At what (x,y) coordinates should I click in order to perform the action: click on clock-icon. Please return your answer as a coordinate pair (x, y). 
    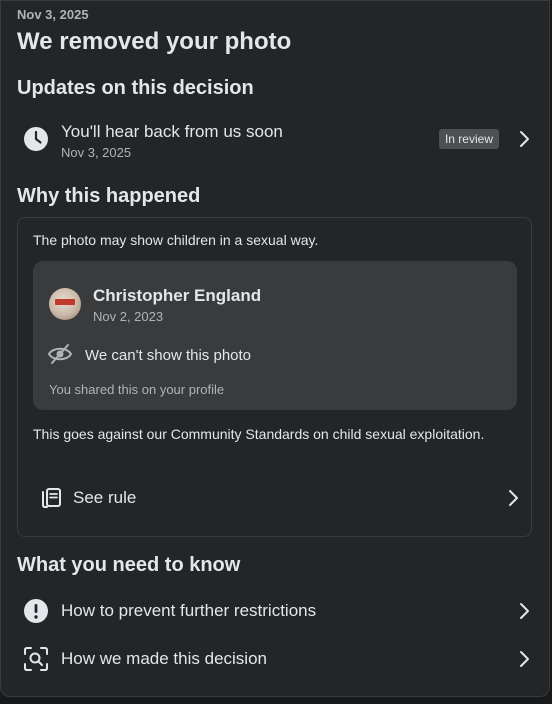
    Looking at the image, I should click on (36, 139).